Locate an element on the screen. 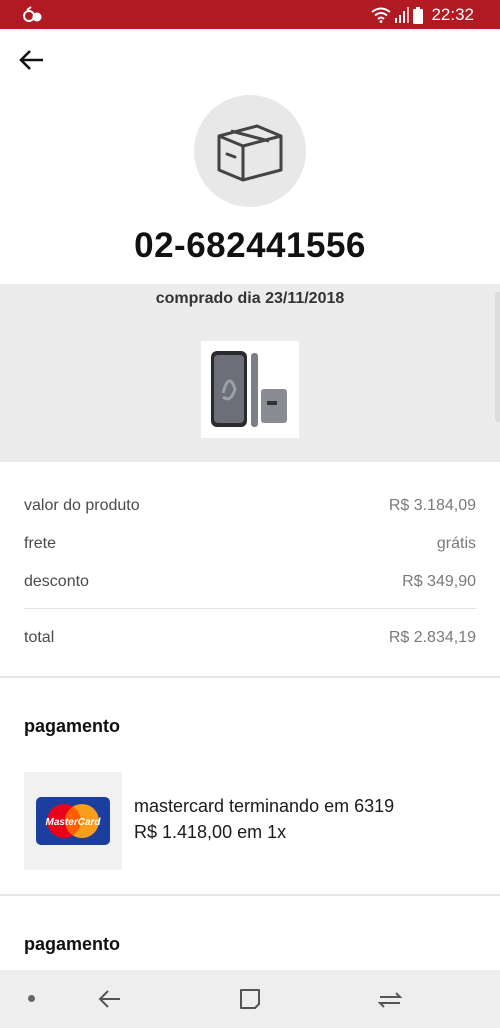  notification-app-icon is located at coordinates (32, 14).